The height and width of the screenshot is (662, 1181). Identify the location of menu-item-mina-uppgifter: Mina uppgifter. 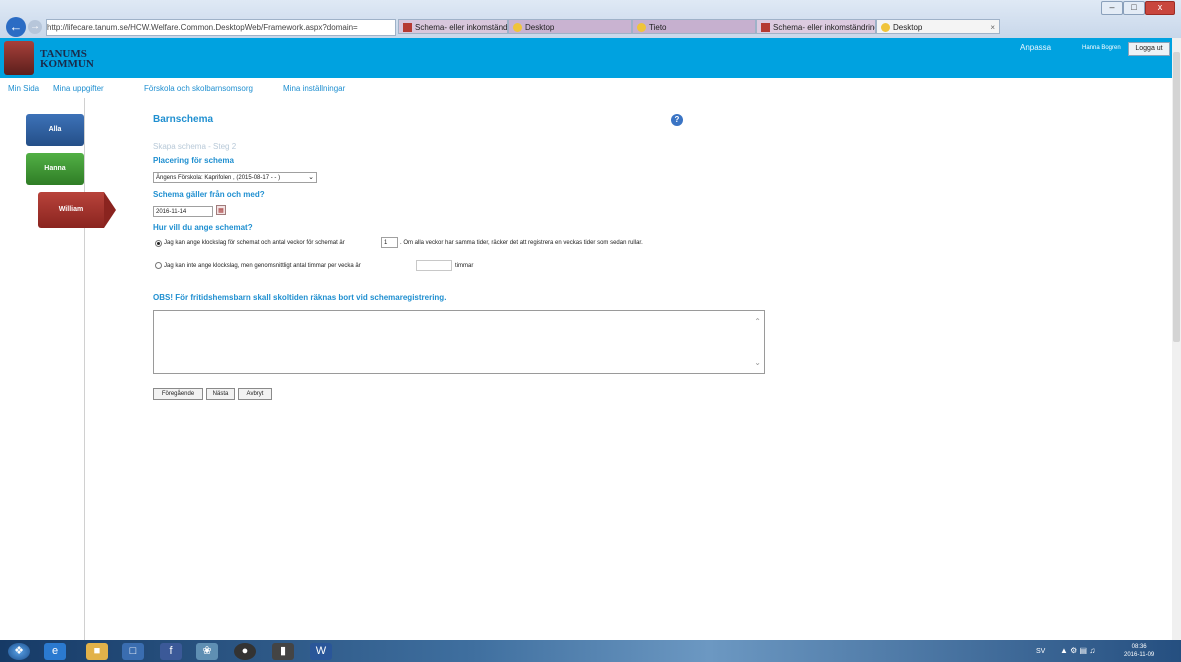
(78, 88).